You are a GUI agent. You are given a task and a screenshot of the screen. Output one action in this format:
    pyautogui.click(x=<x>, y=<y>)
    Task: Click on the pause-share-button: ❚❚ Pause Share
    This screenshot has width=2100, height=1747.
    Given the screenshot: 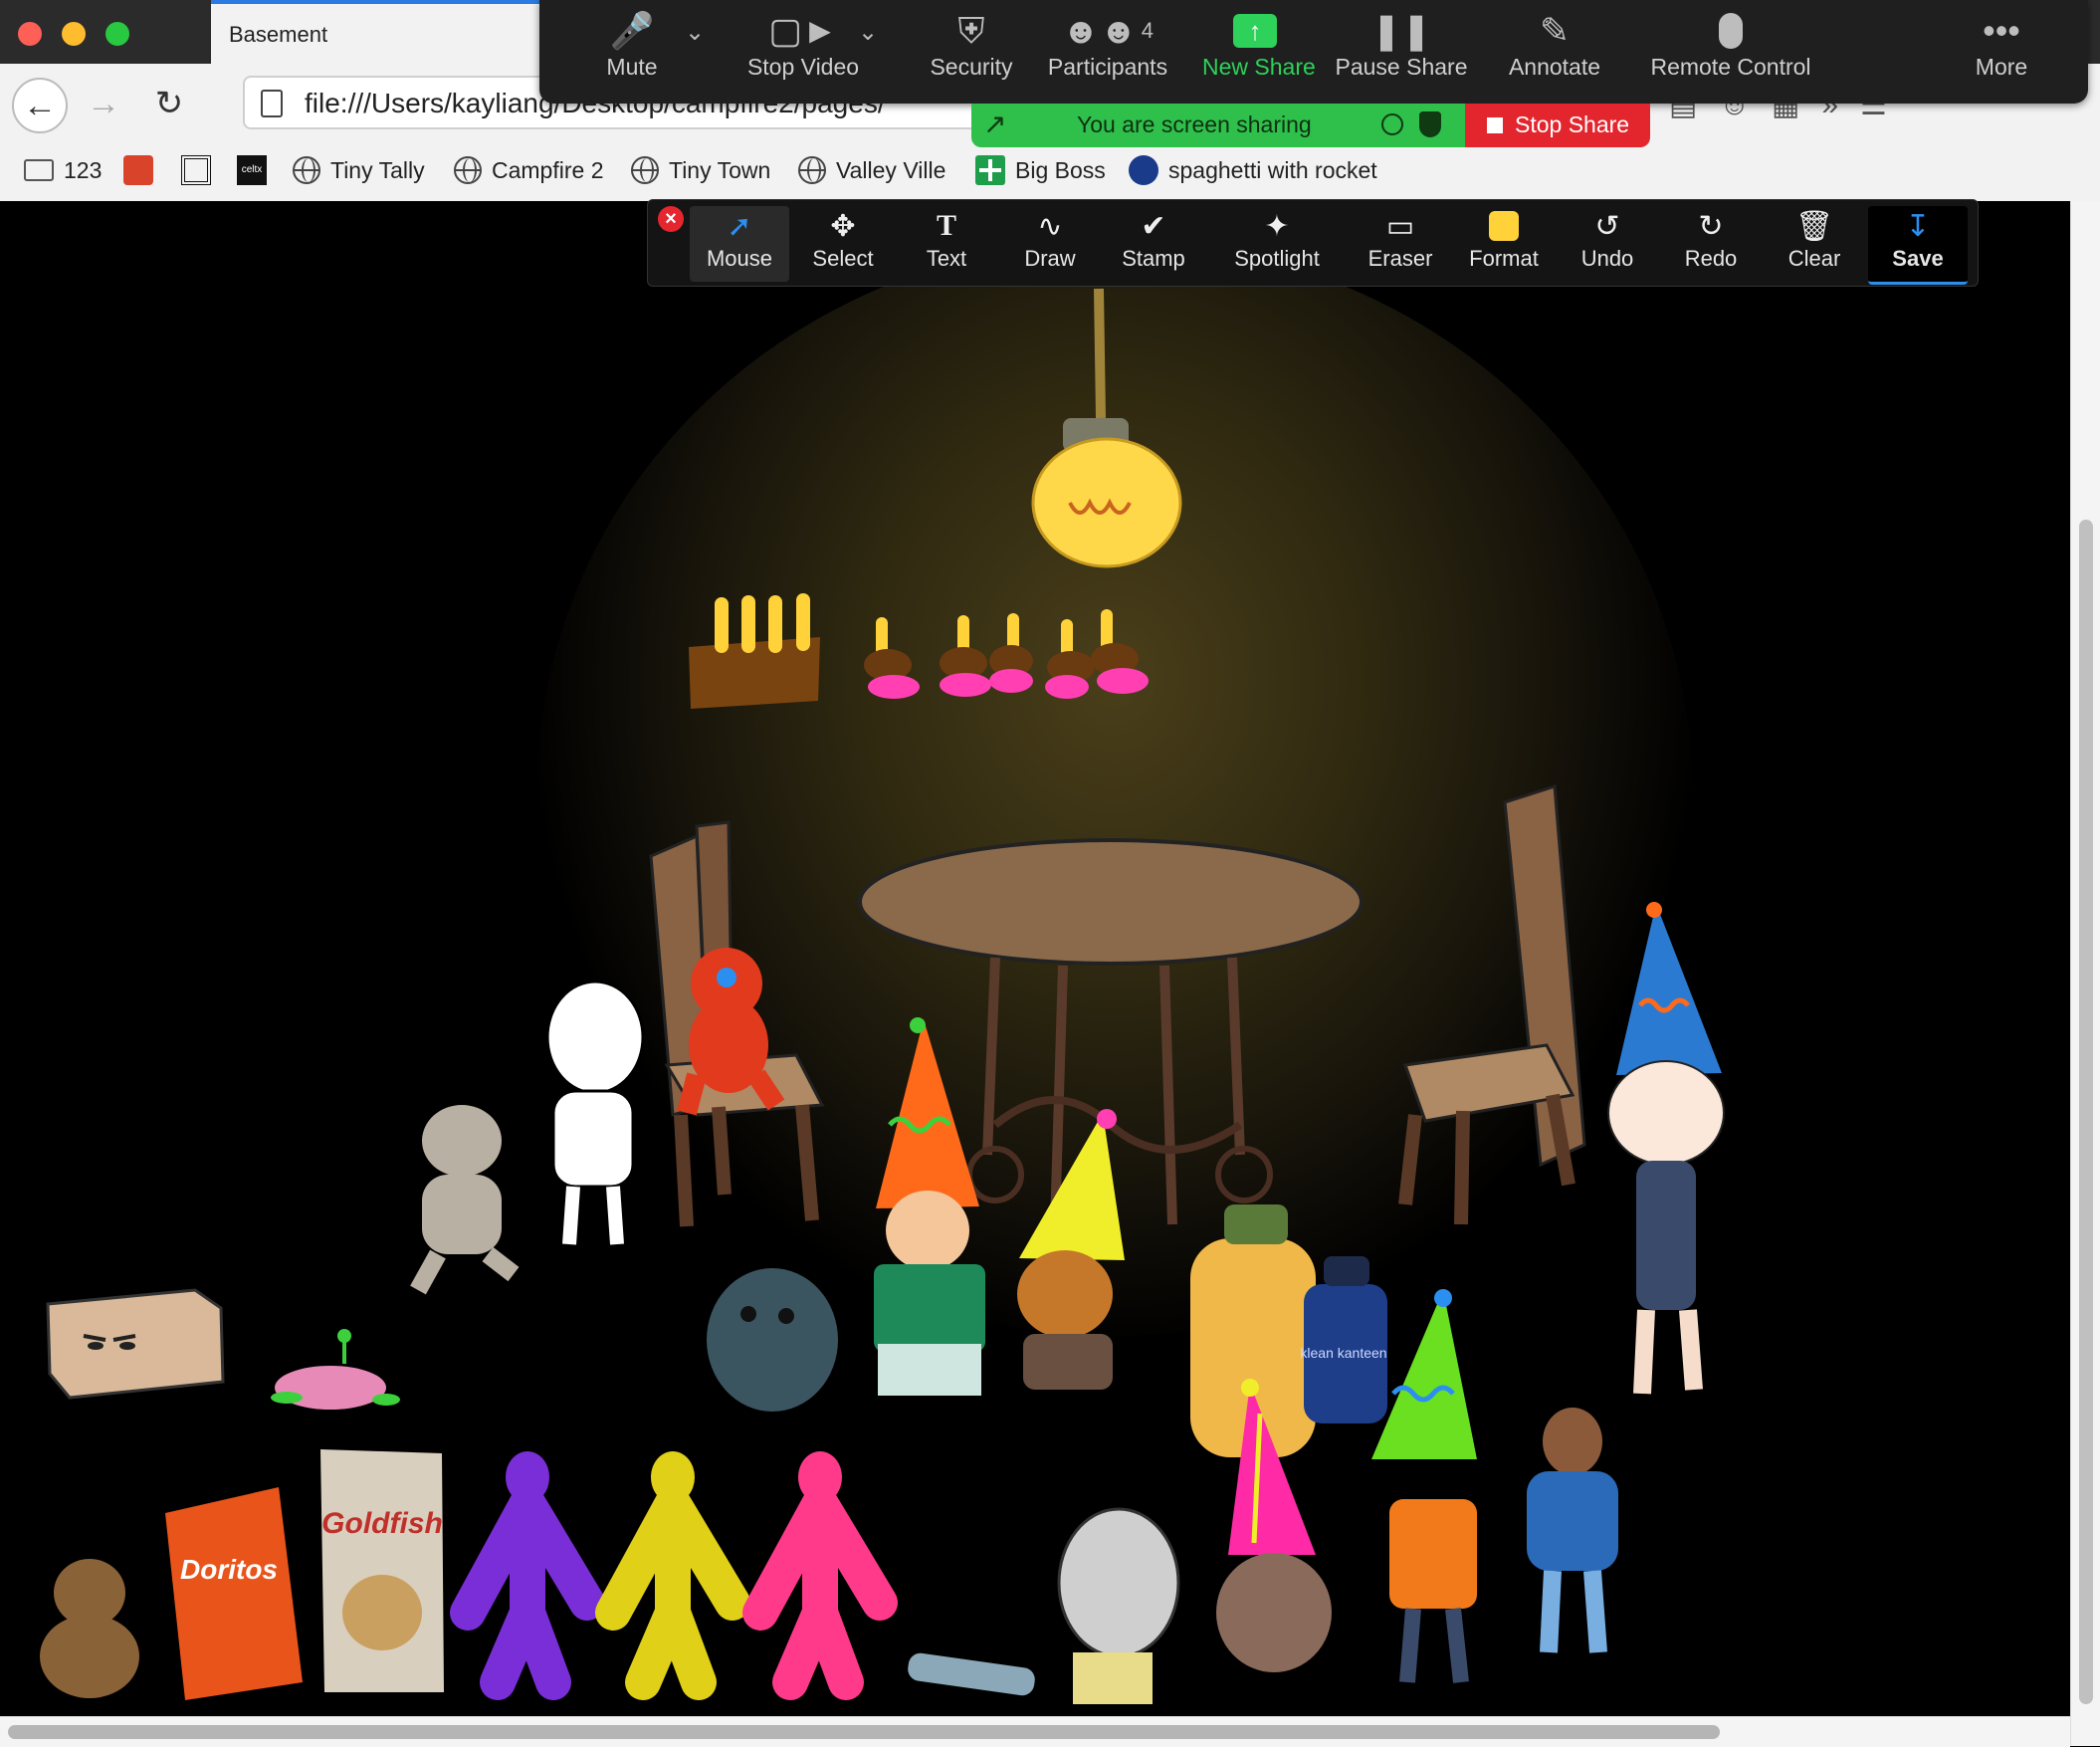 What is the action you would take?
    pyautogui.click(x=1401, y=53)
    